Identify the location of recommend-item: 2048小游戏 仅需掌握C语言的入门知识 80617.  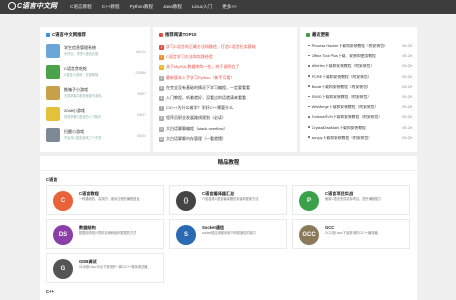
(96, 116).